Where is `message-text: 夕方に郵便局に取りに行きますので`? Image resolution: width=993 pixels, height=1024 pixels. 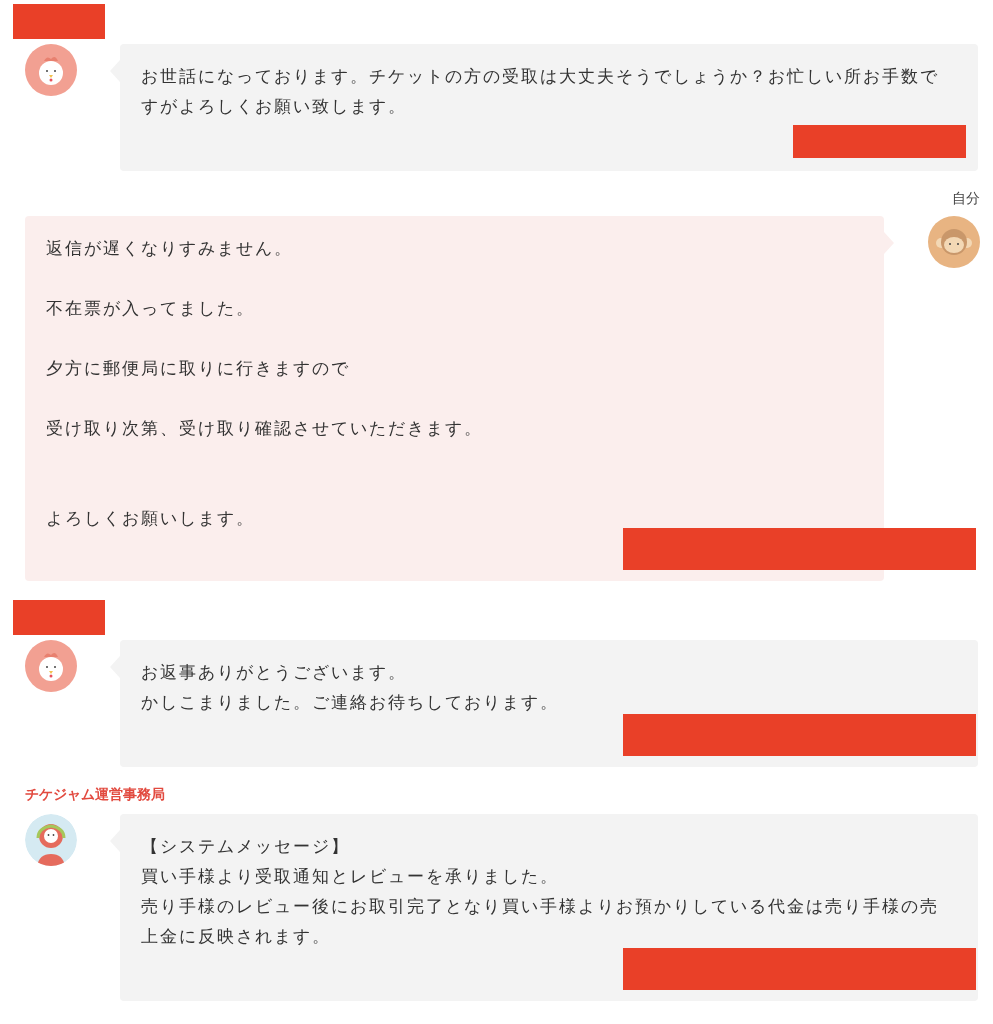
message-text: 夕方に郵便局に取りに行きますので is located at coordinates (198, 368).